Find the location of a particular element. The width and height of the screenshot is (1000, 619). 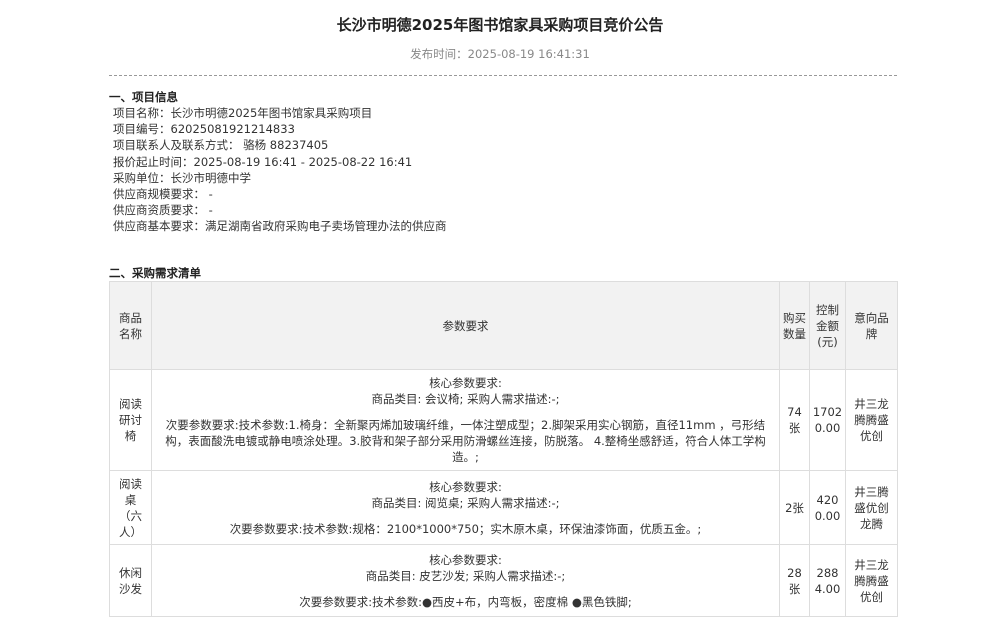

amount-cell: 17020.00 is located at coordinates (827, 420).